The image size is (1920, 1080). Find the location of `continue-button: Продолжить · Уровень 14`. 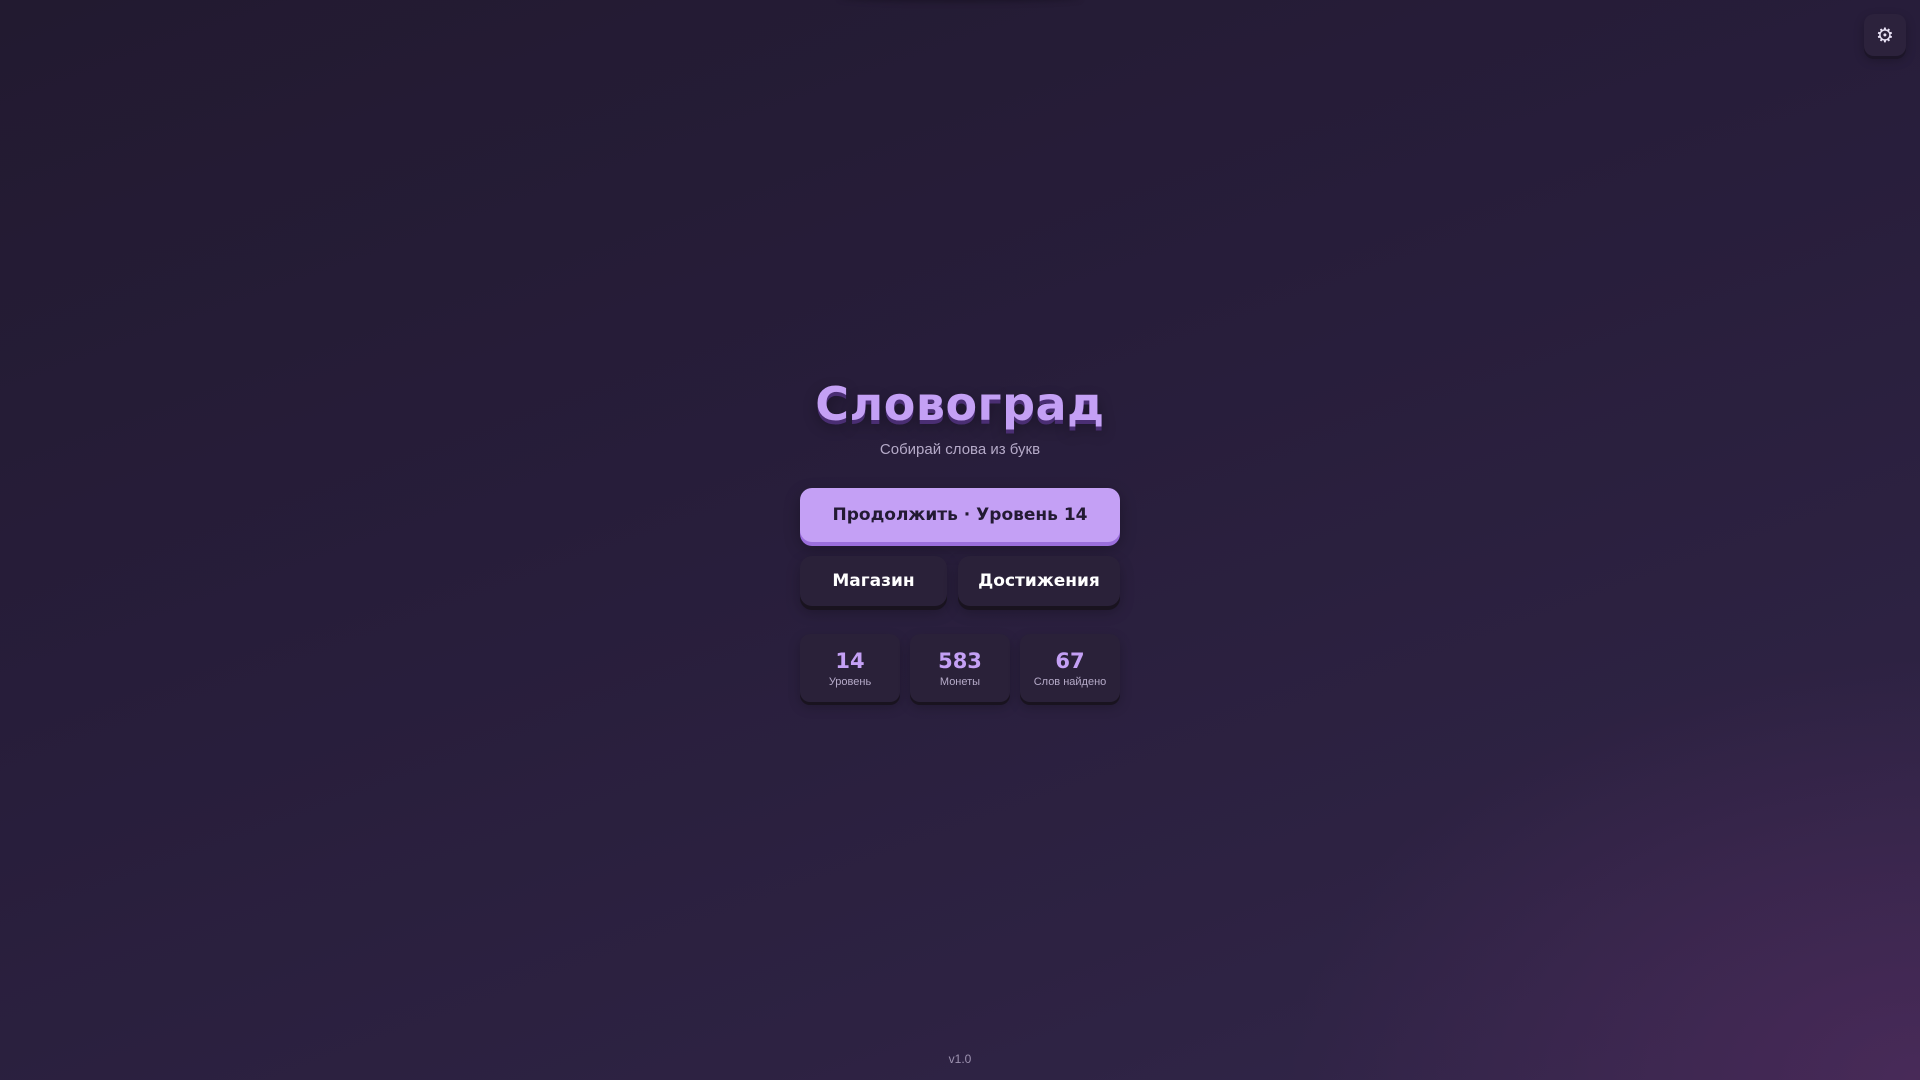

continue-button: Продолжить · Уровень 14 is located at coordinates (960, 515).